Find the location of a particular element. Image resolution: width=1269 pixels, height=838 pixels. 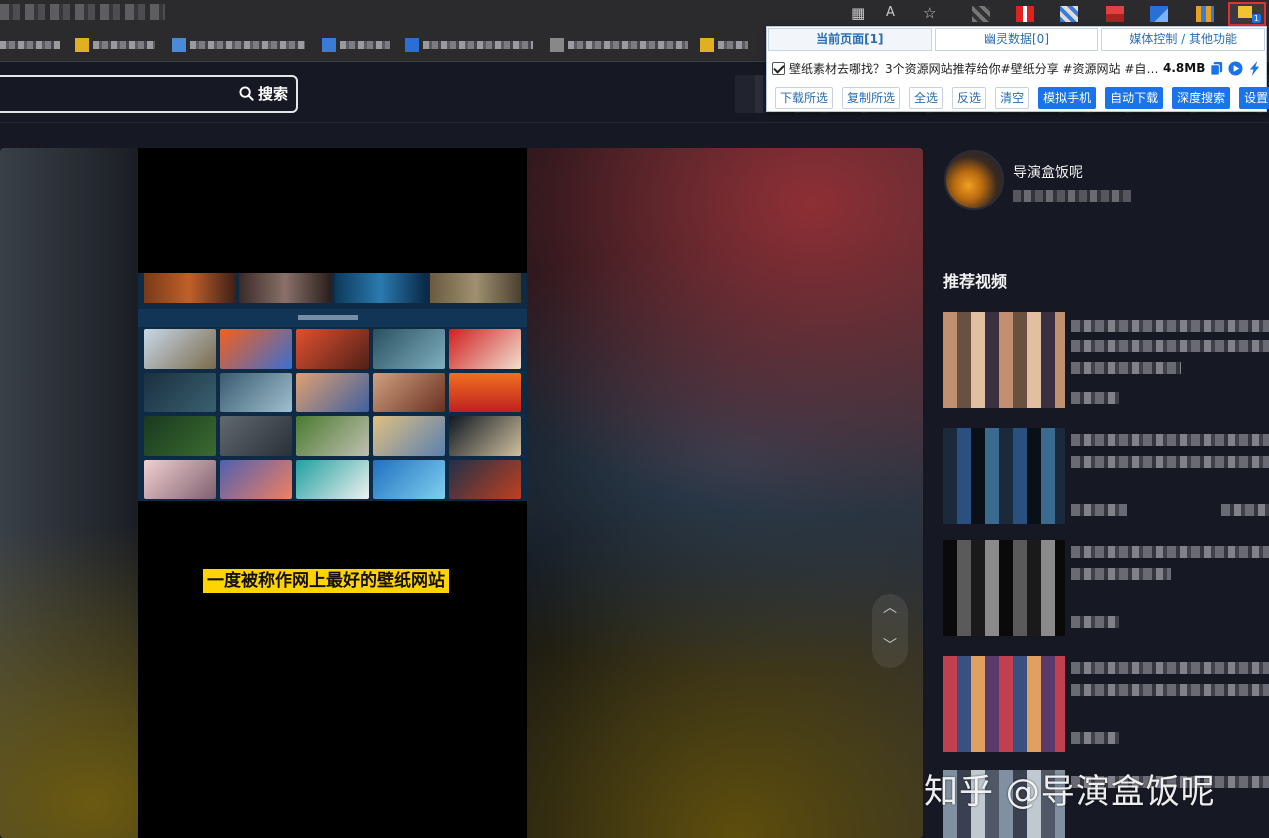

select-all-button: 全选 is located at coordinates (926, 98).